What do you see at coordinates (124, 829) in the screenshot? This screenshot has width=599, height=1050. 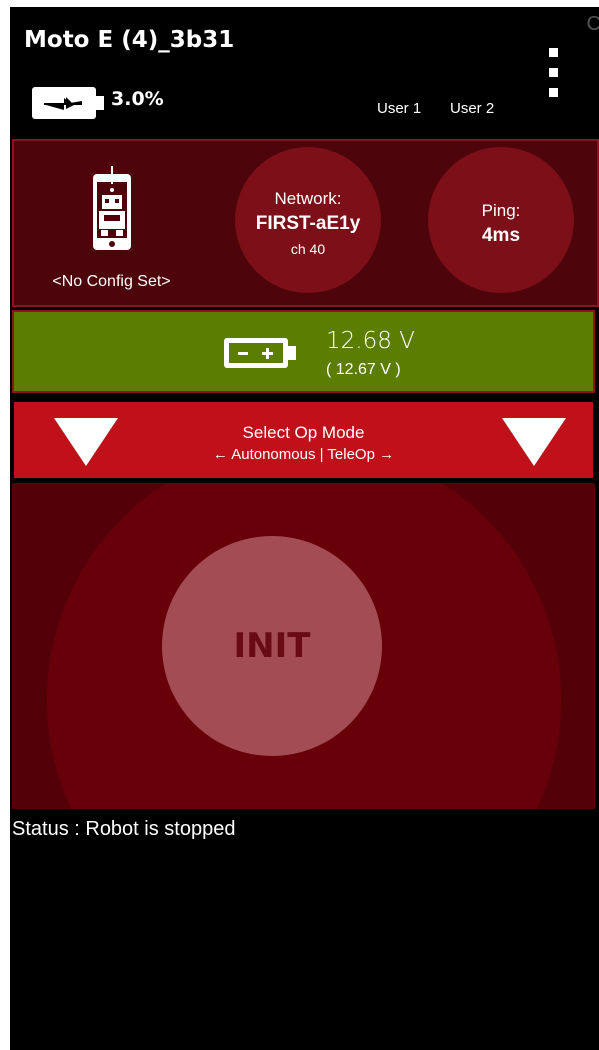 I see `robot-status-text: Status : Robot is stopped` at bounding box center [124, 829].